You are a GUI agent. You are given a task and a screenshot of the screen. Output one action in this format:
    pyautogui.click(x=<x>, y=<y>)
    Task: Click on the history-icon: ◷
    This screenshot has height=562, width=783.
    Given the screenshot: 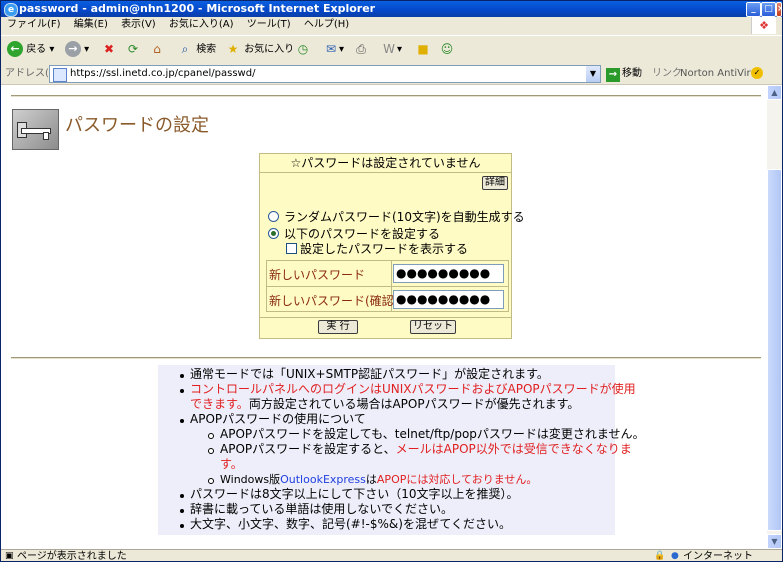 What is the action you would take?
    pyautogui.click(x=303, y=49)
    